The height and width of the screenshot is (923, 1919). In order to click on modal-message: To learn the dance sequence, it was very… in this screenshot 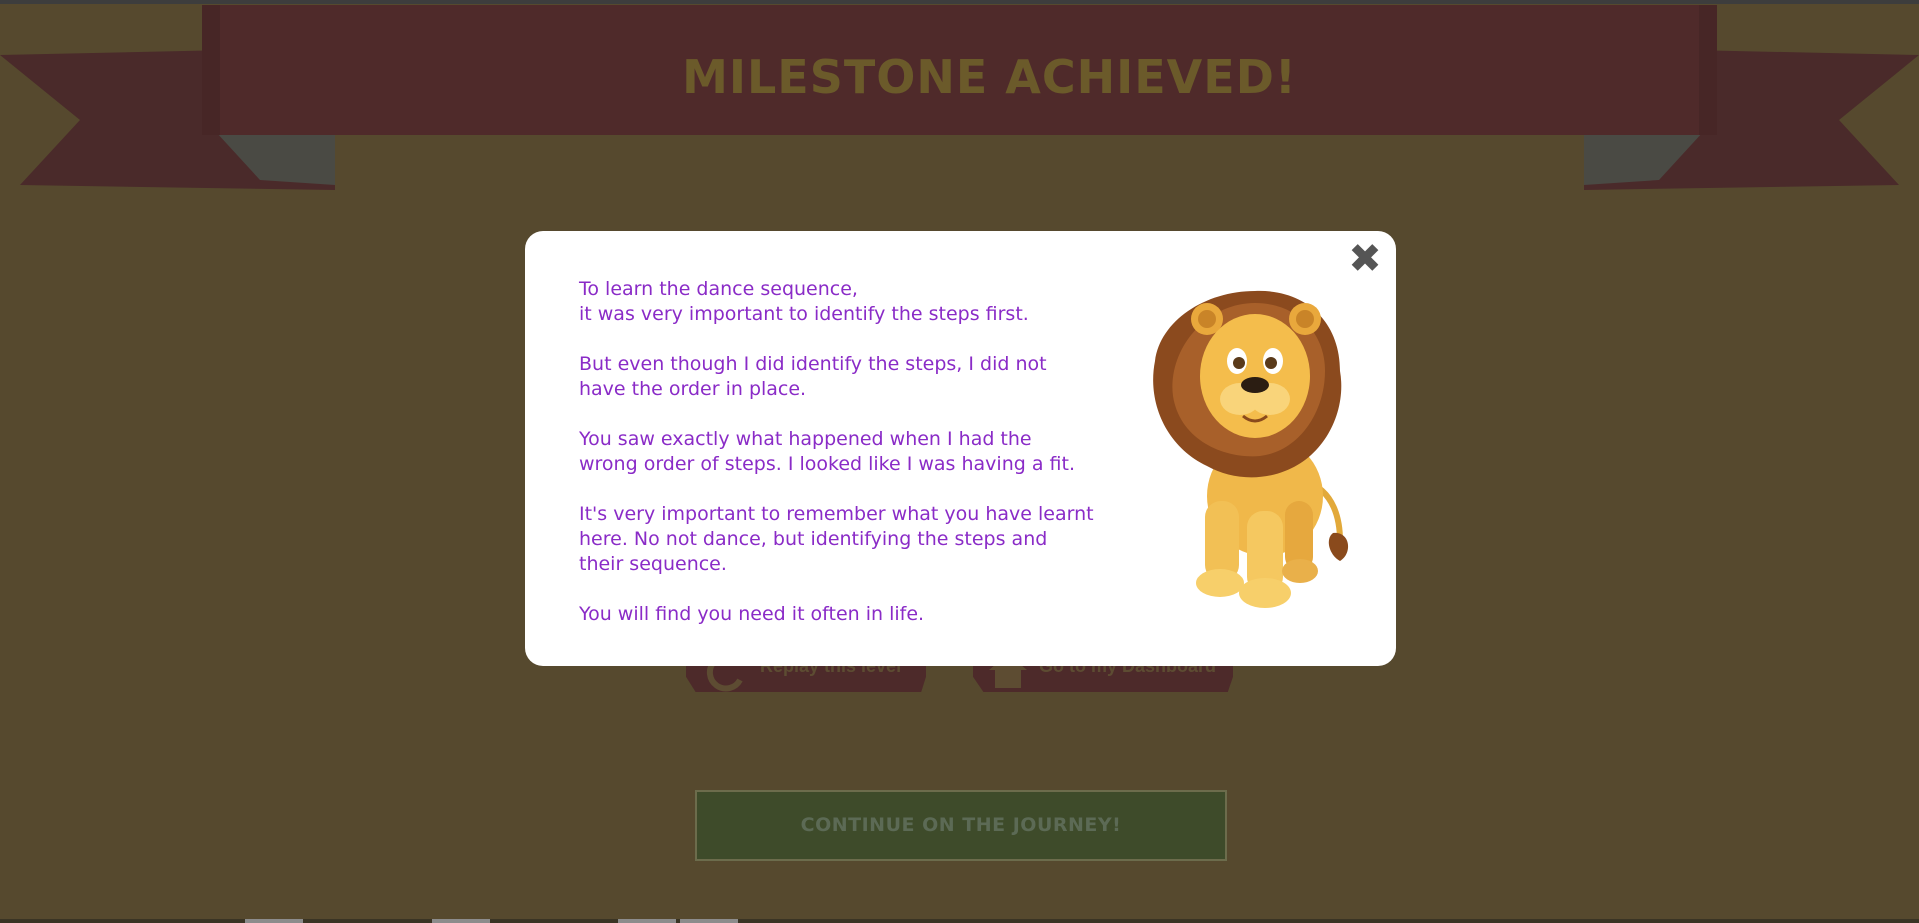, I will do `click(844, 464)`.